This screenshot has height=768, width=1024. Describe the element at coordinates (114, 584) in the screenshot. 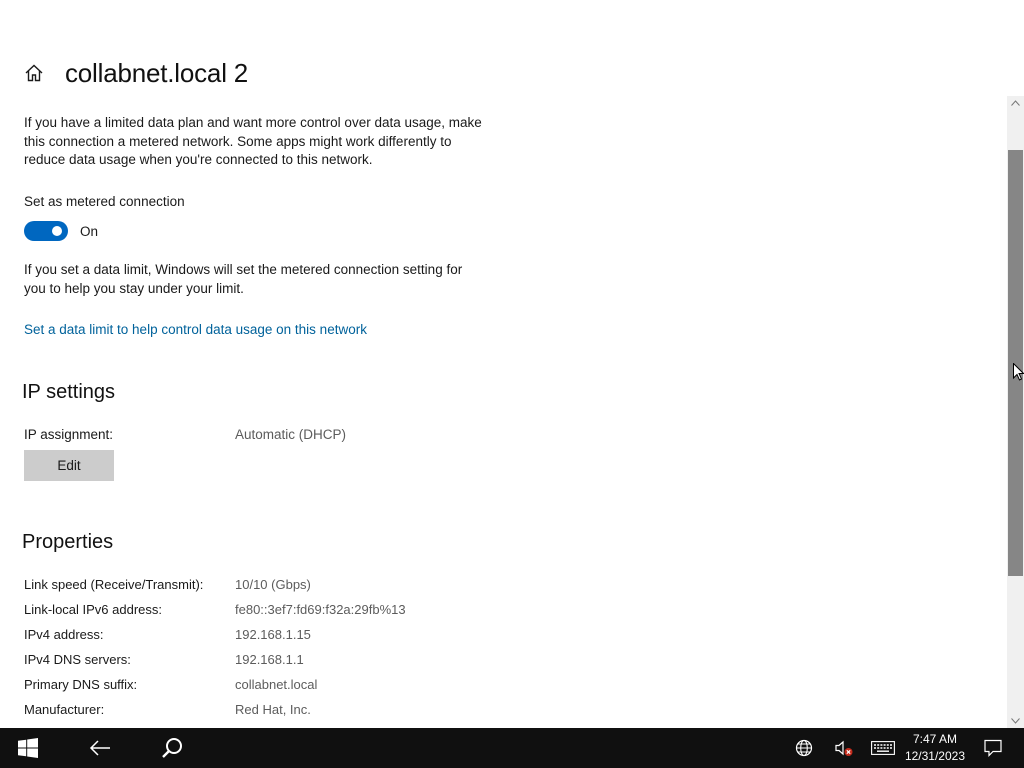

I see `property-key: Link speed (Receive/Transmit):` at that location.